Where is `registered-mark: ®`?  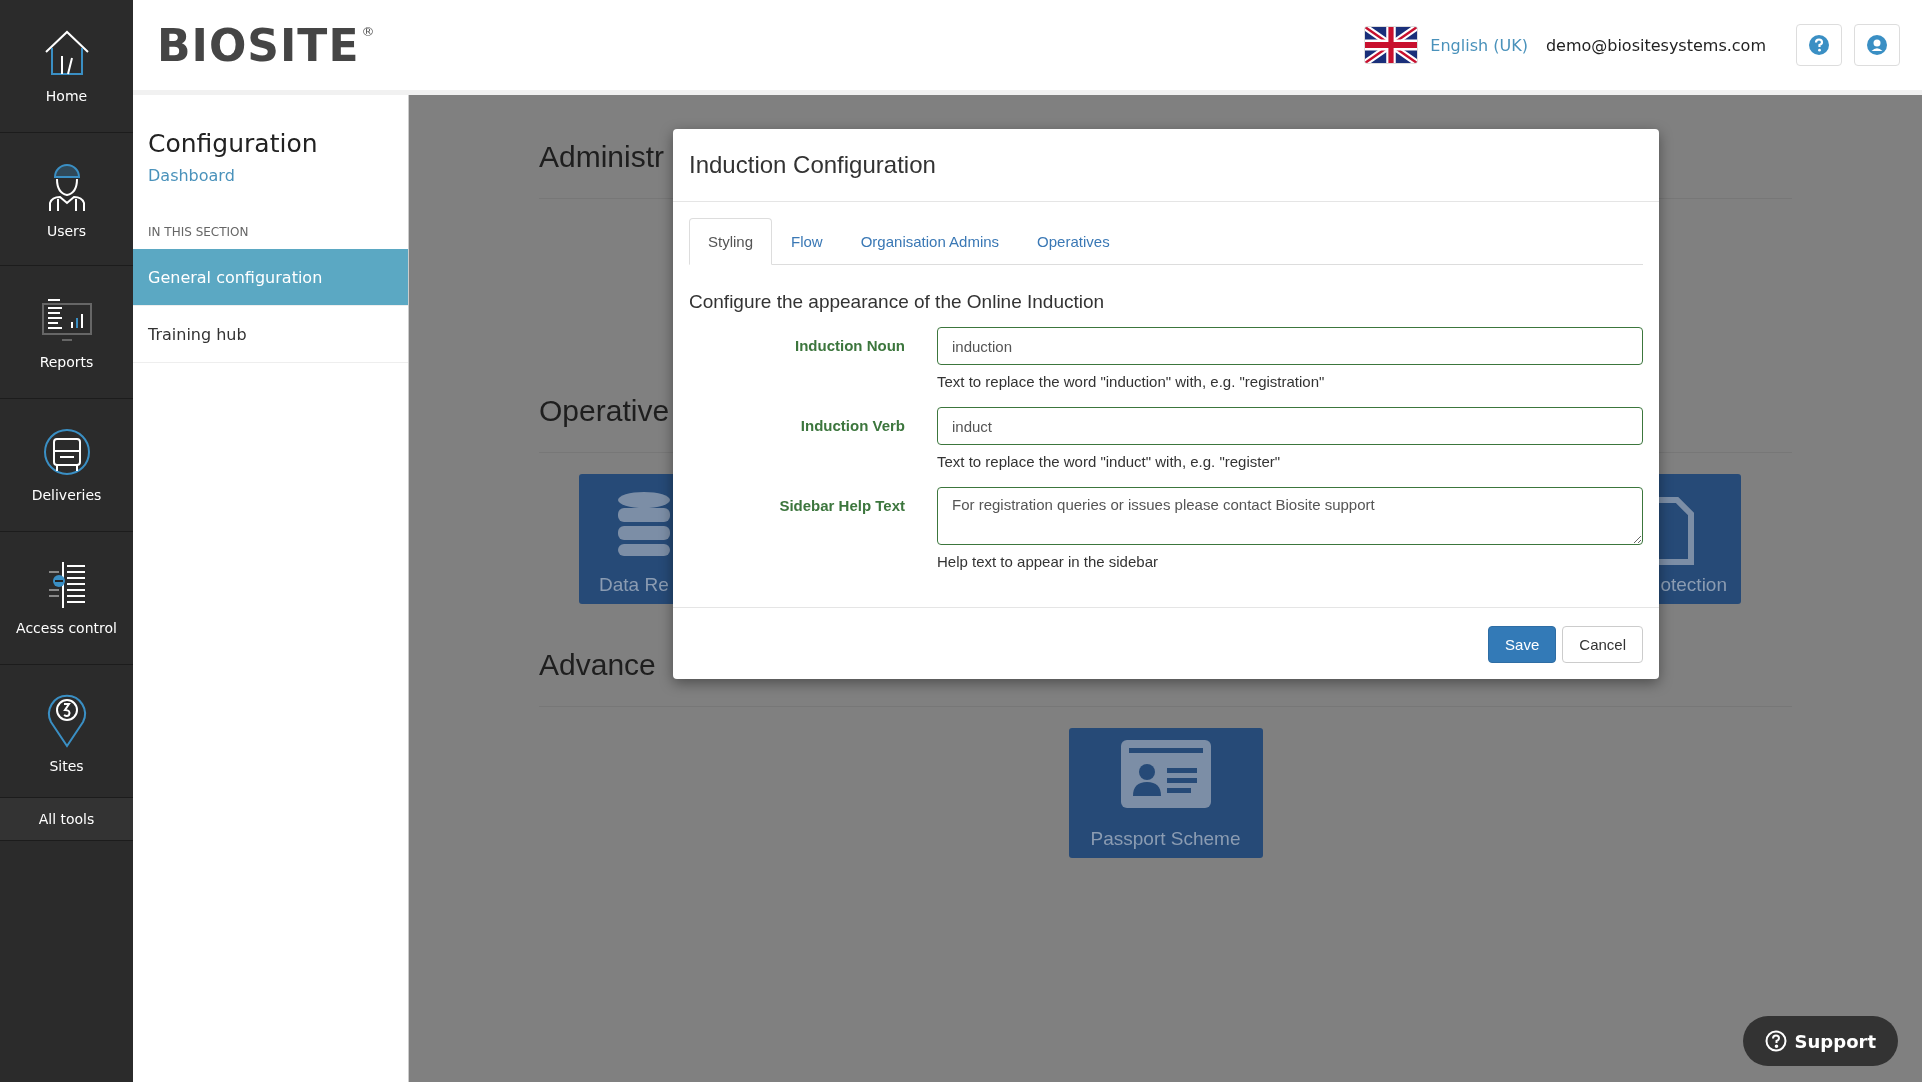 registered-mark: ® is located at coordinates (368, 31).